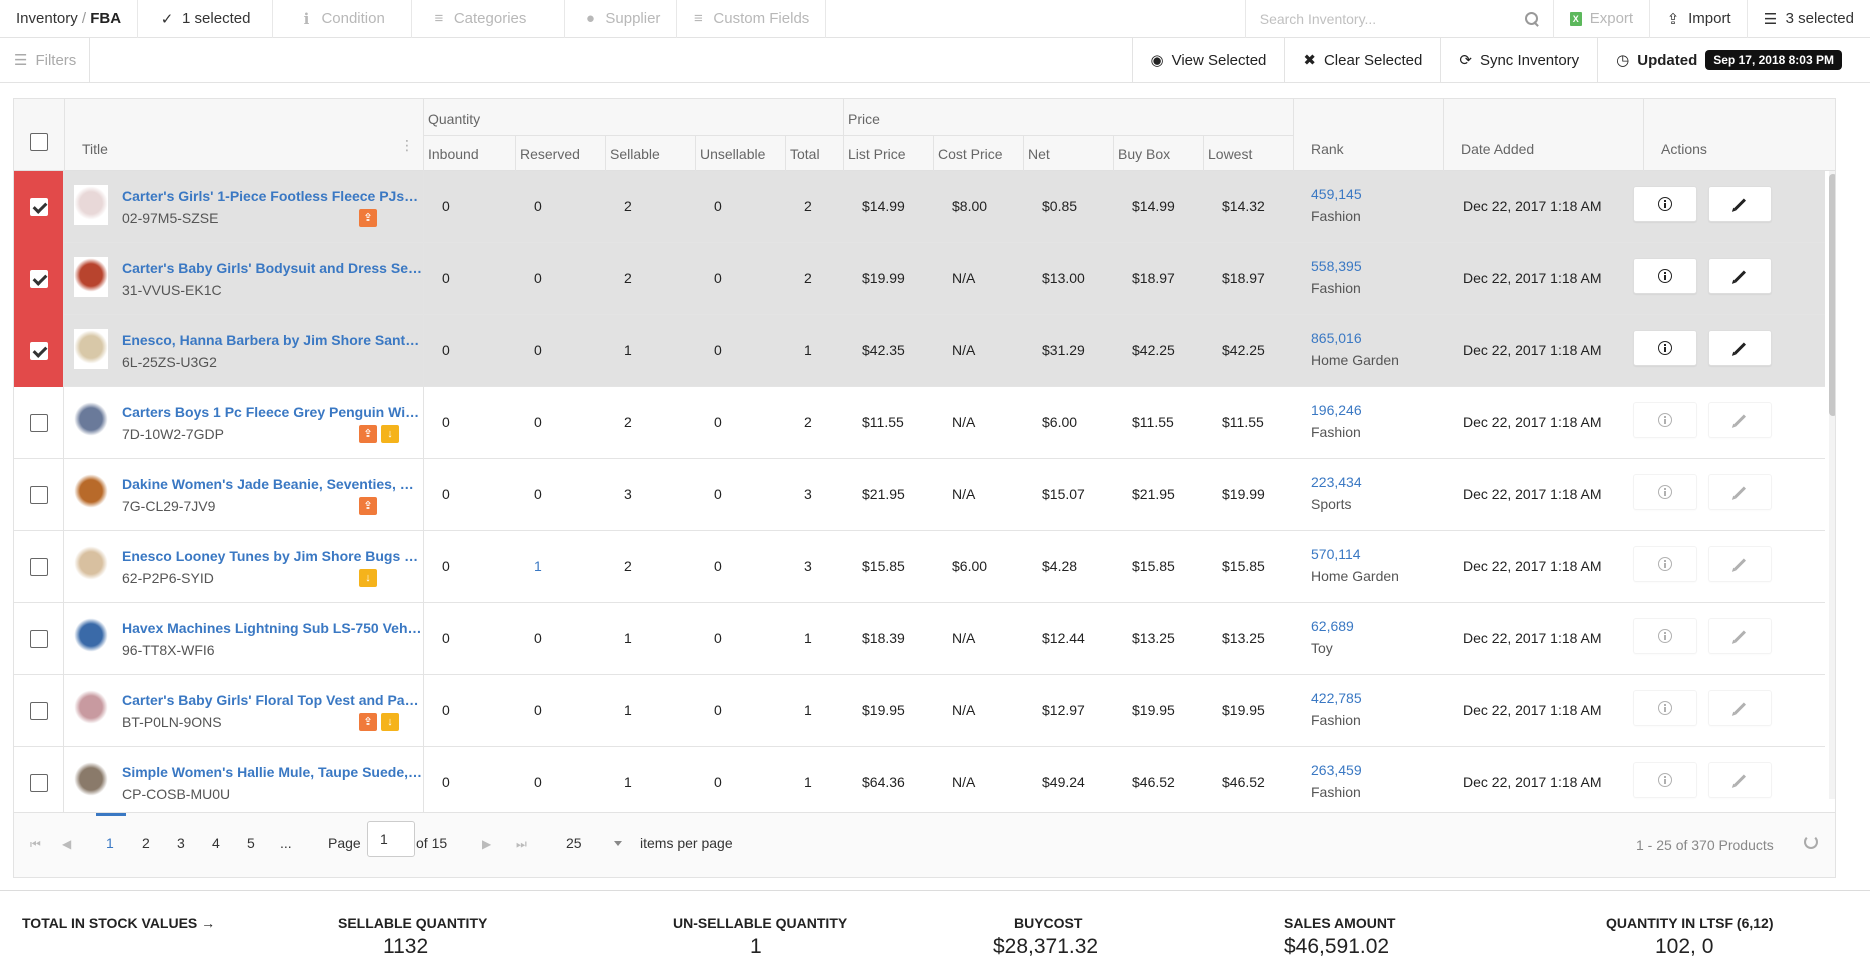 Image resolution: width=1870 pixels, height=966 pixels. Describe the element at coordinates (1374, 18) in the screenshot. I see `search-input` at that location.